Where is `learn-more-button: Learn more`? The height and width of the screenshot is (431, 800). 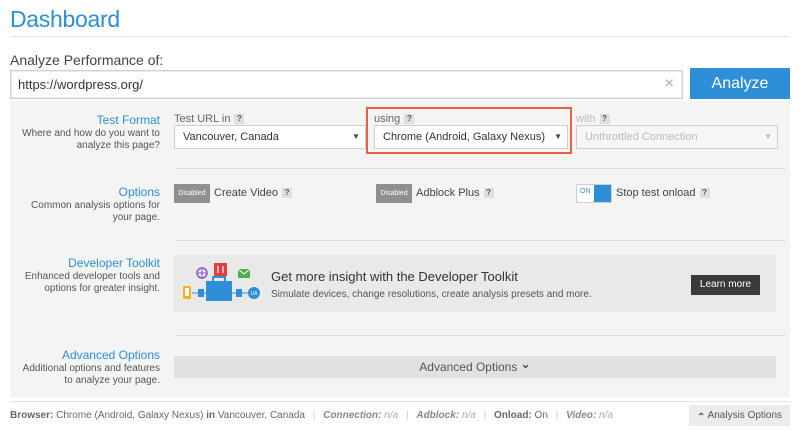
learn-more-button: Learn more is located at coordinates (725, 285).